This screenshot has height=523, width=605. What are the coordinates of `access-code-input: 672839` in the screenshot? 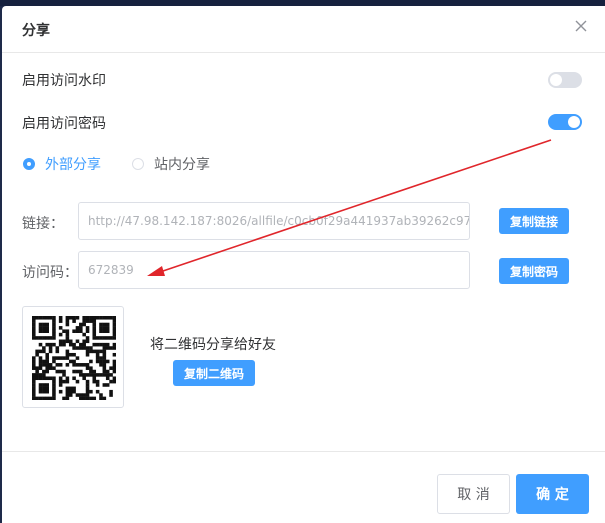 It's located at (274, 270).